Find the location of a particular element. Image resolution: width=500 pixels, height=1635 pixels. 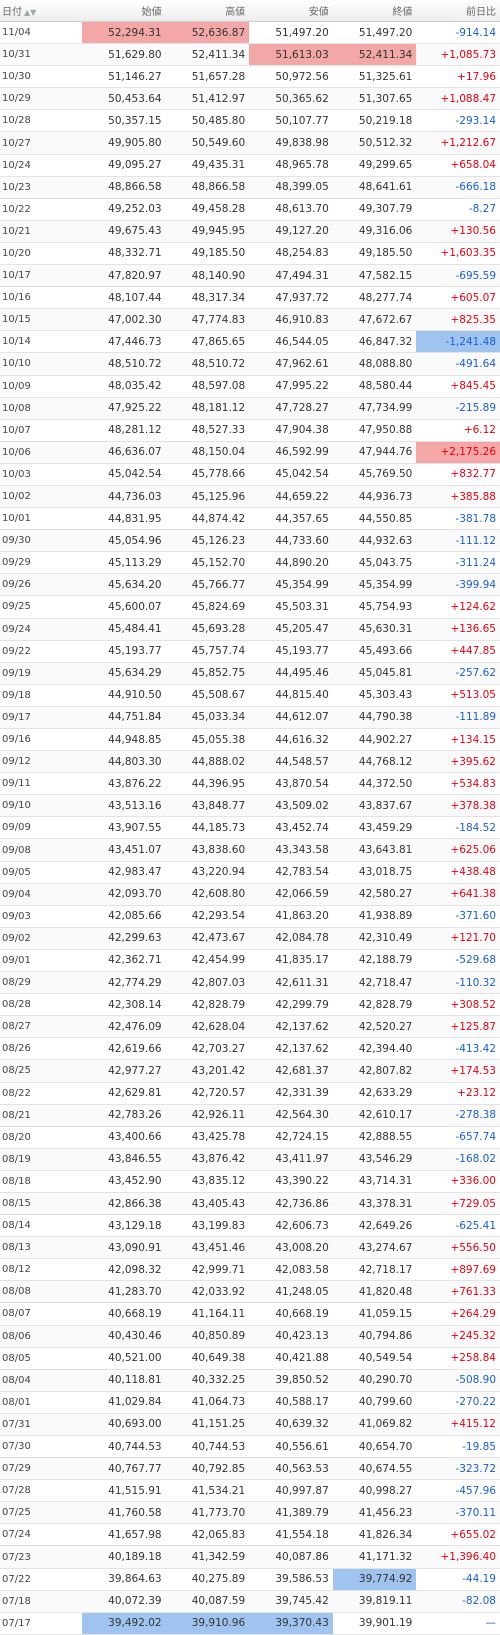

cell-high: 40,744.53 is located at coordinates (207, 1447).